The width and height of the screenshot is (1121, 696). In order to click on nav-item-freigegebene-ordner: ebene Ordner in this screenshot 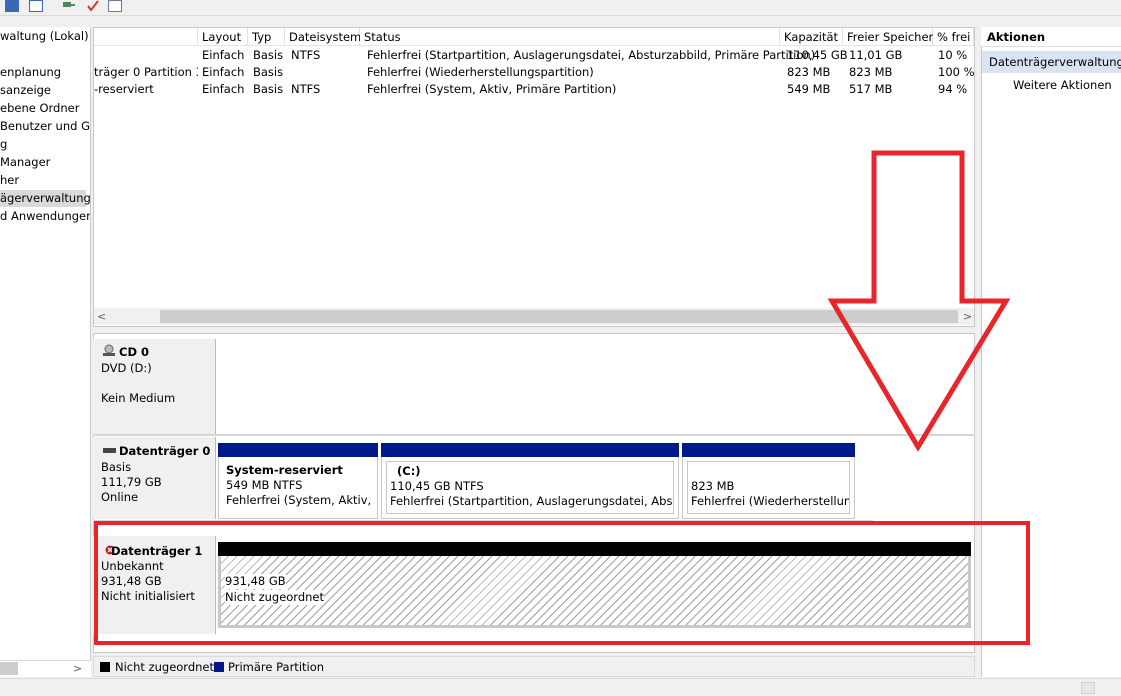, I will do `click(39, 108)`.